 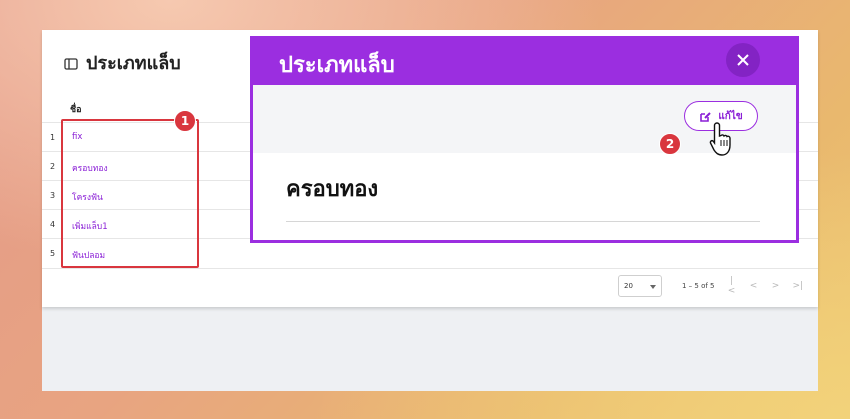 I want to click on annotation-badge-1: 1, so click(x=185, y=121).